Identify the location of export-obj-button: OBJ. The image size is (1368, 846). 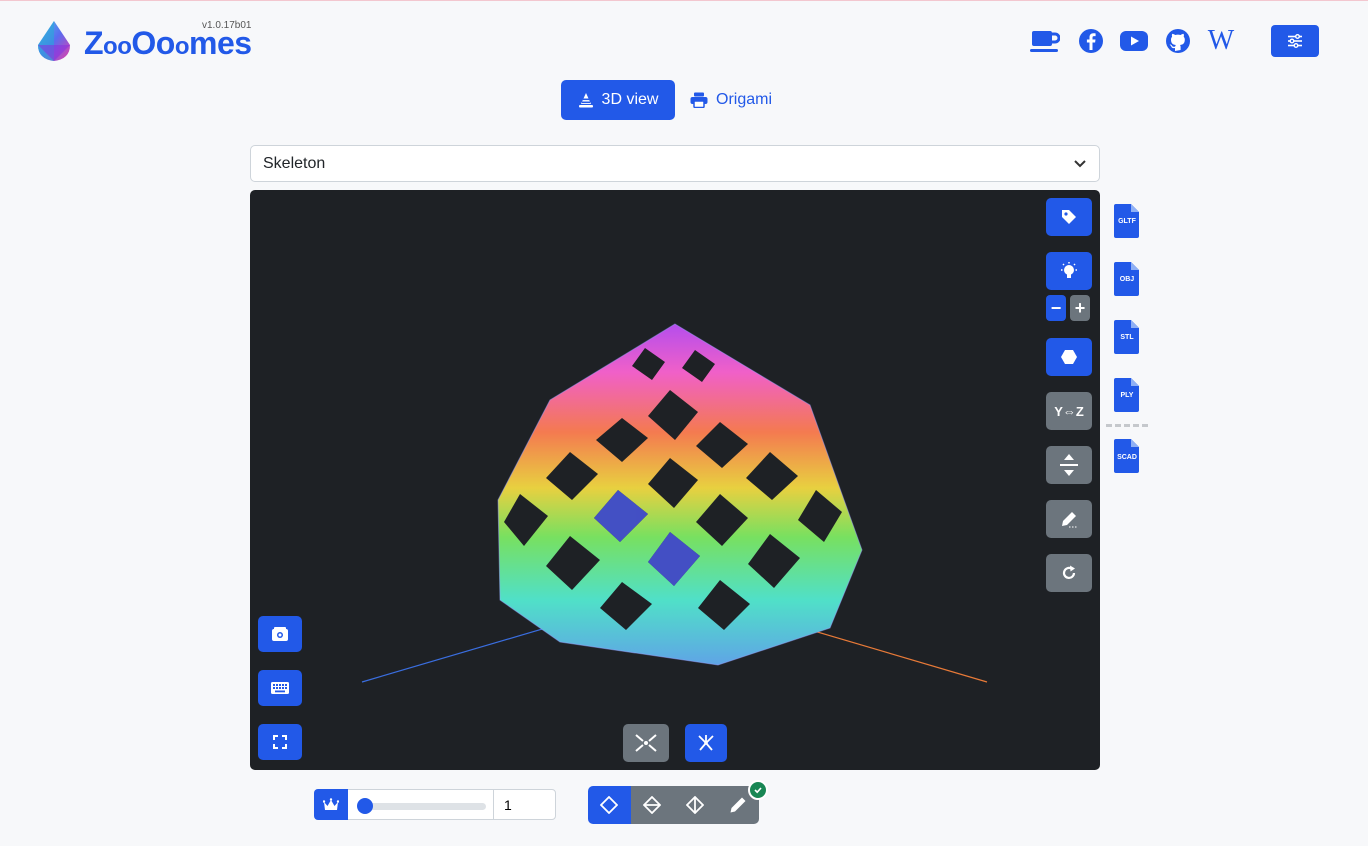
(1127, 279).